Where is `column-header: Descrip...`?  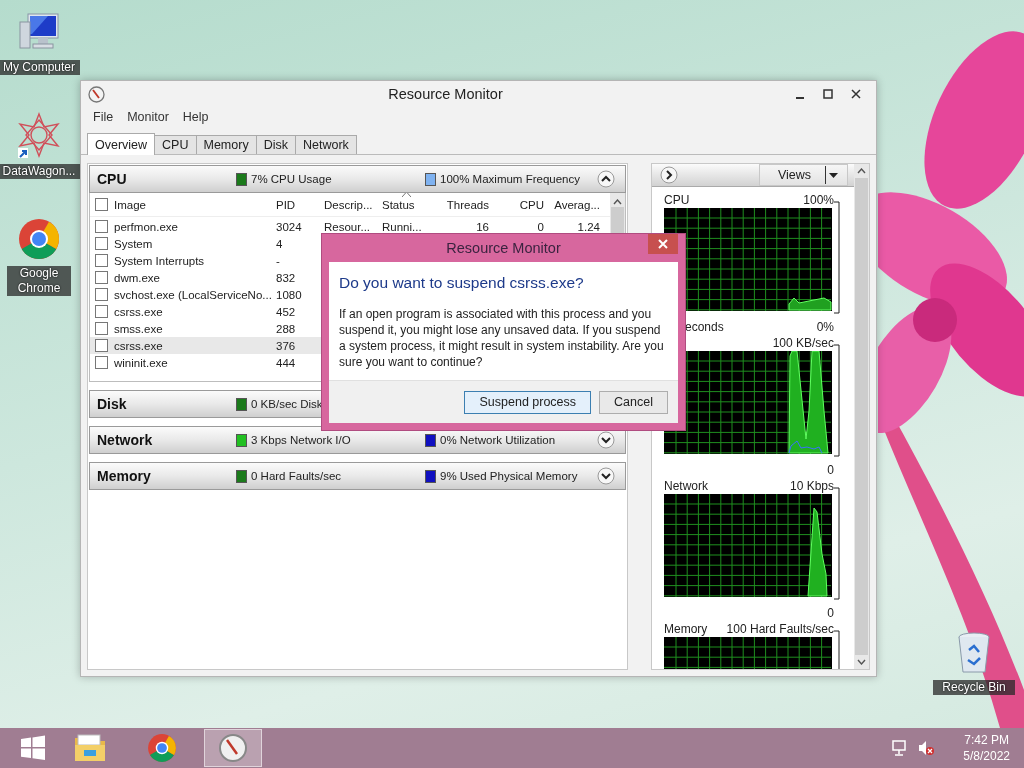
column-header: Descrip... is located at coordinates (349, 204).